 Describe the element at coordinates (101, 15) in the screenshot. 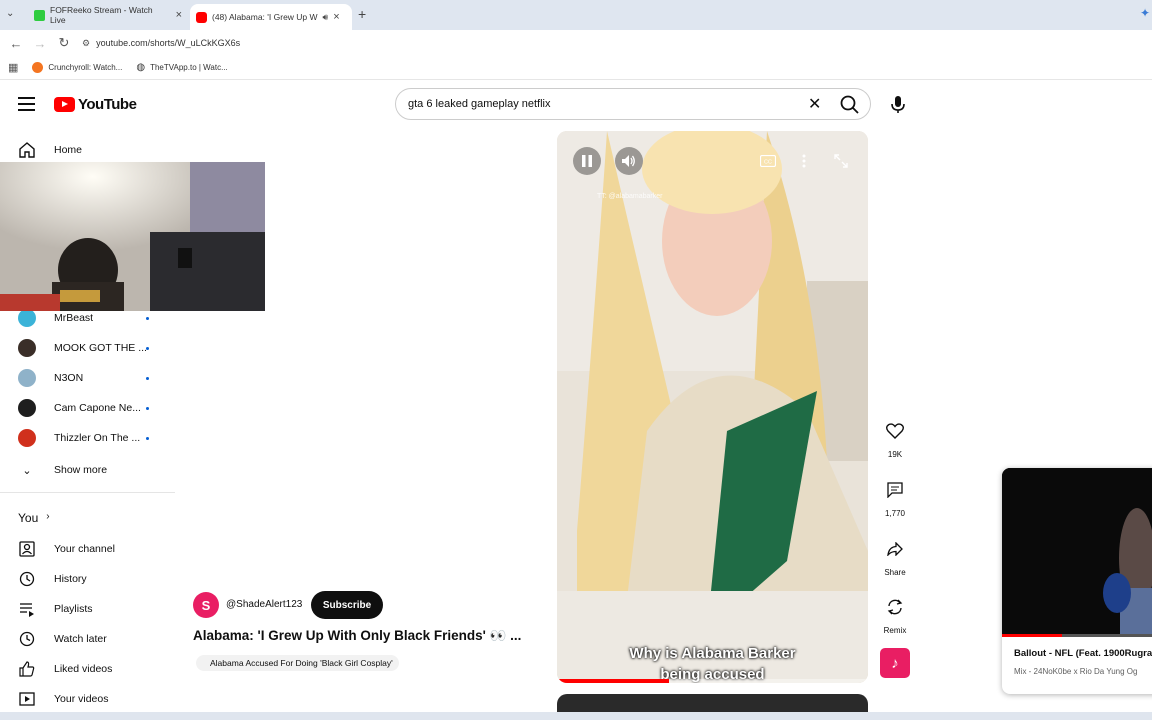

I see `tab-label: FOFReeko Stream - Watch Live` at that location.